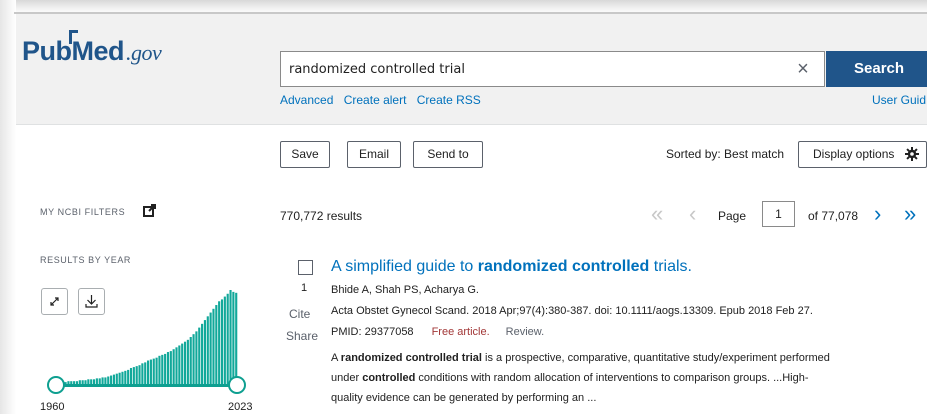  What do you see at coordinates (778, 214) in the screenshot?
I see `page-number-input: 1` at bounding box center [778, 214].